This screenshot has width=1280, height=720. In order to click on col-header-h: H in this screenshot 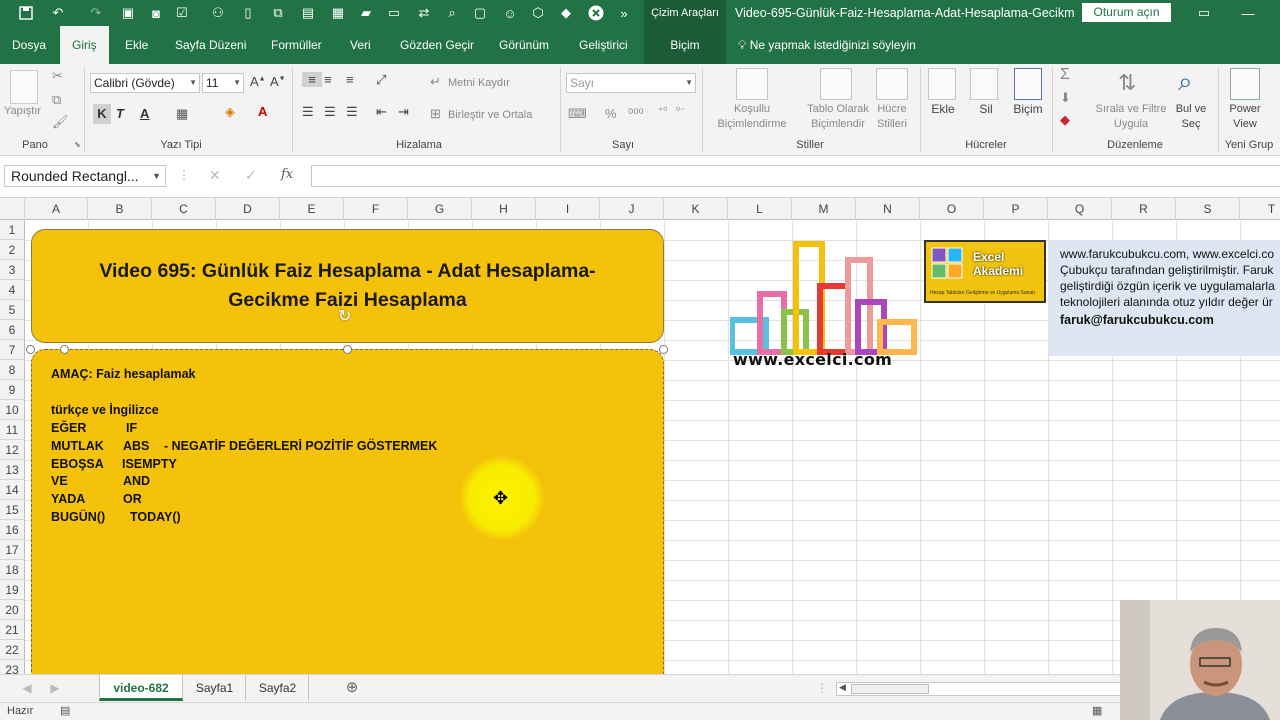, I will do `click(504, 209)`.